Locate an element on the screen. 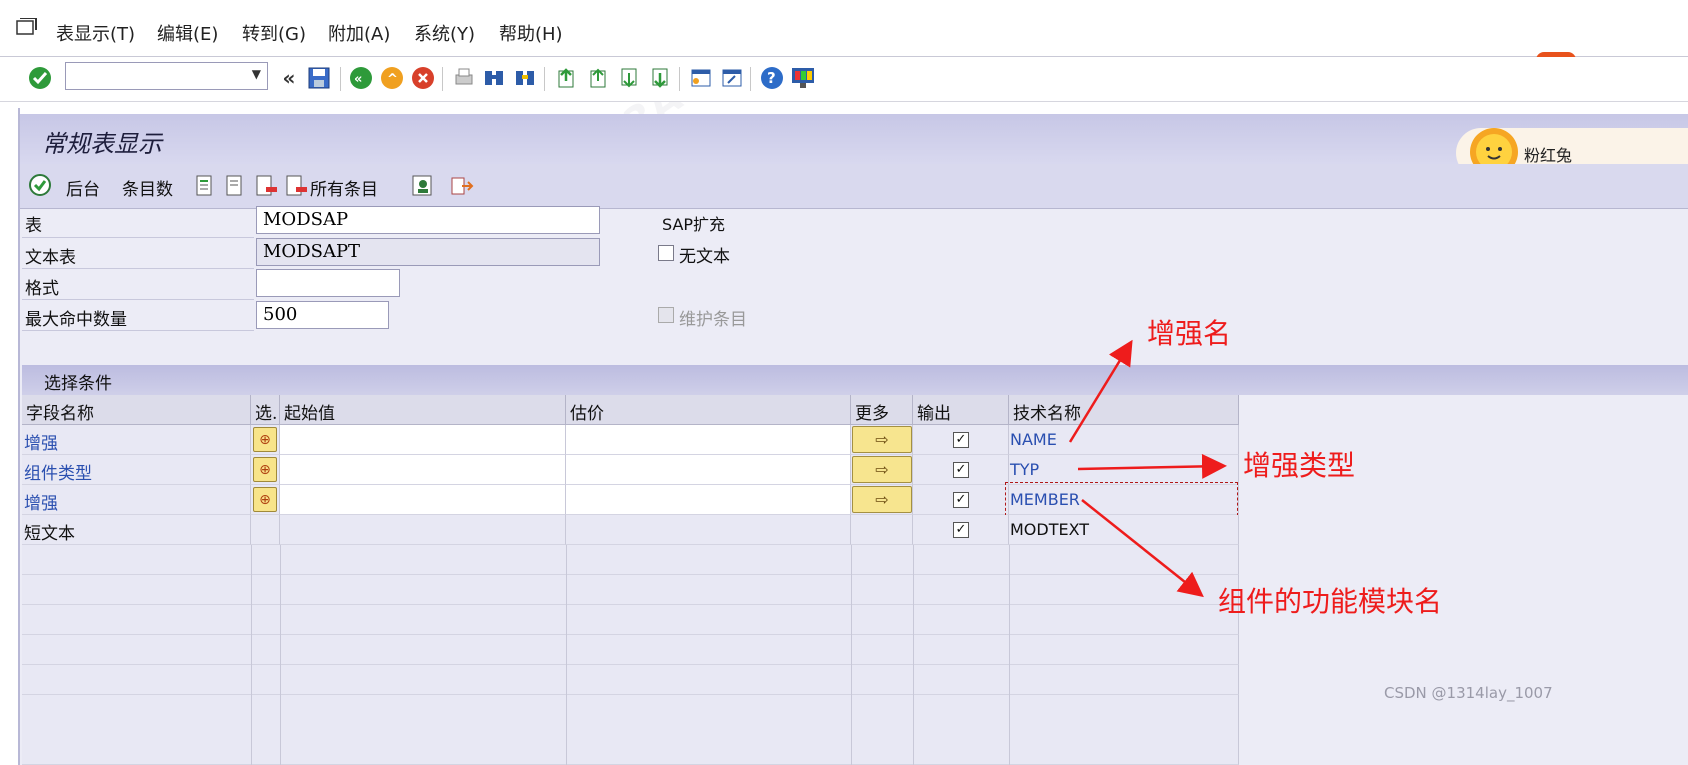  annotation-enhancement-name: 增强名 is located at coordinates (1189, 333).